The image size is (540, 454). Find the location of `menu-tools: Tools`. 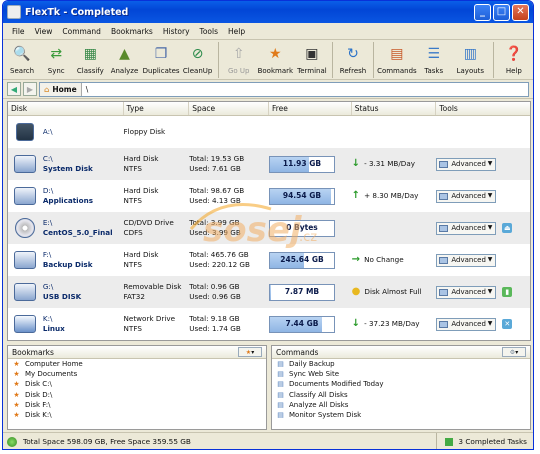

menu-tools: Tools is located at coordinates (209, 31).